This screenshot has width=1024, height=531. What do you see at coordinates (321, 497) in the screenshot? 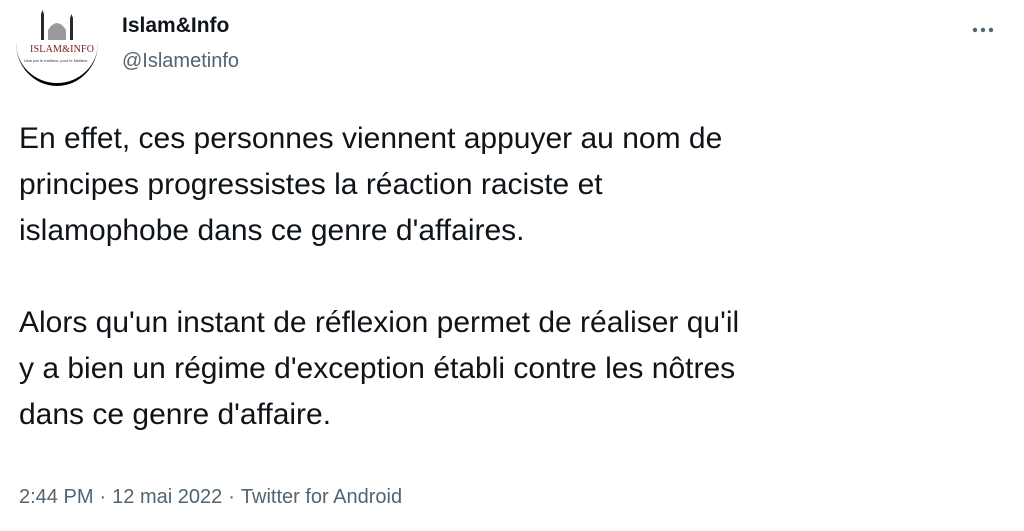
I see `tweet-source: Twitter for Android` at bounding box center [321, 497].